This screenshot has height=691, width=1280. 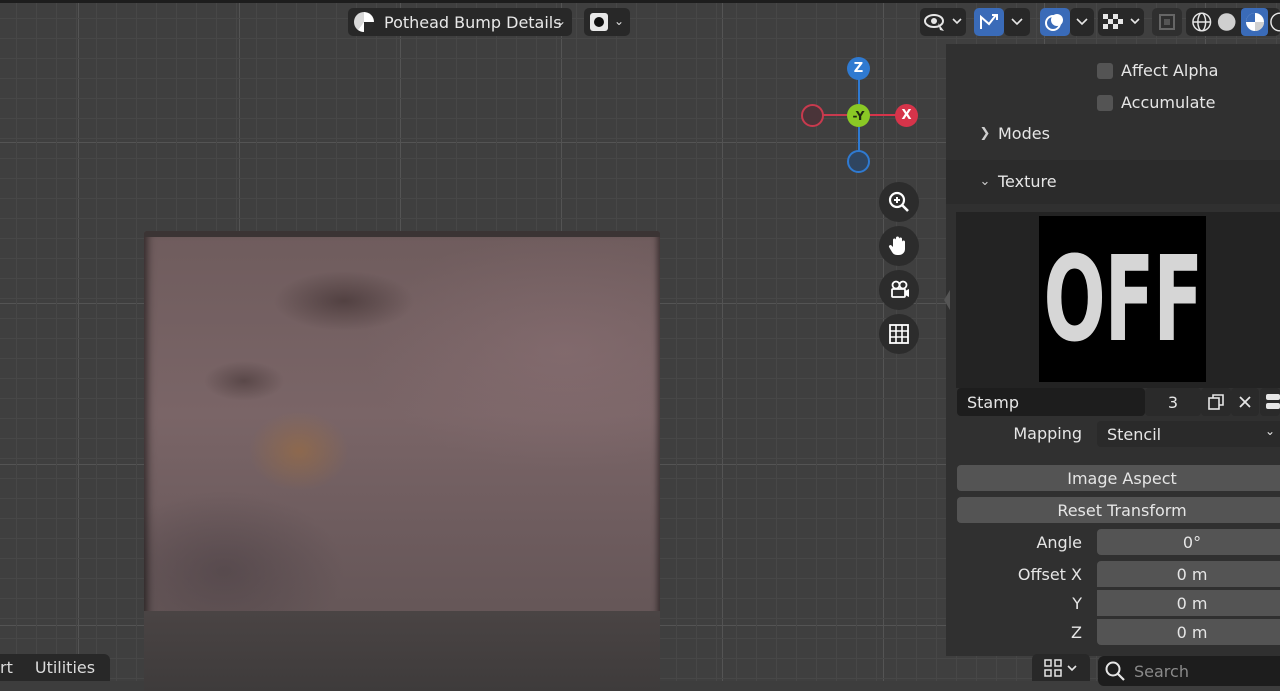 I want to click on x-axis-ball: X, so click(x=906, y=115).